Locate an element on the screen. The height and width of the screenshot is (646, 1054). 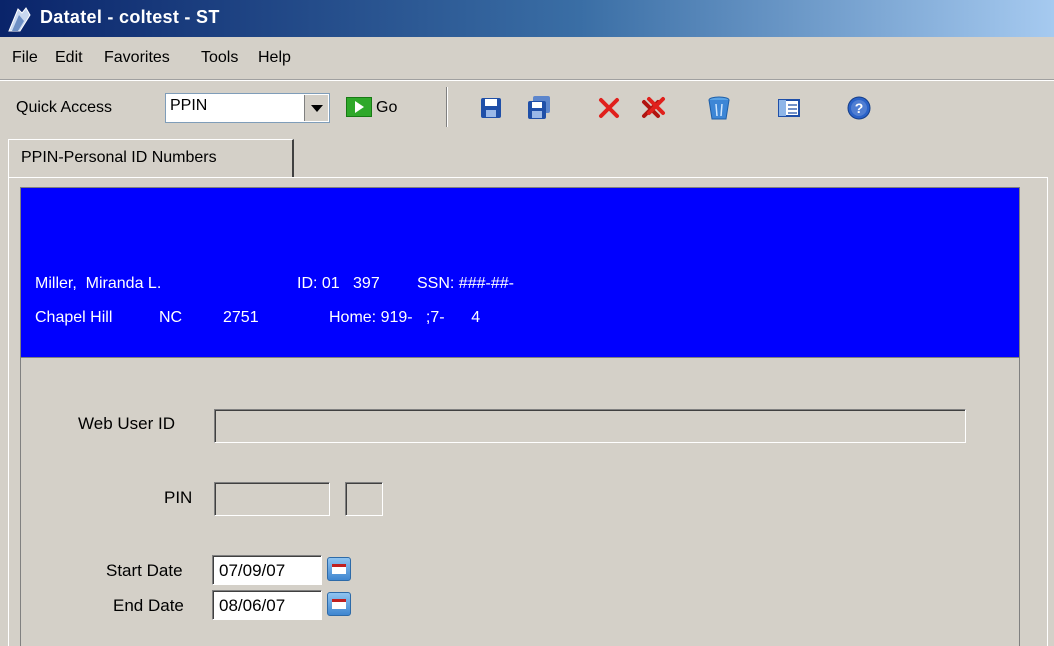
detail-view-icon is located at coordinates (789, 108).